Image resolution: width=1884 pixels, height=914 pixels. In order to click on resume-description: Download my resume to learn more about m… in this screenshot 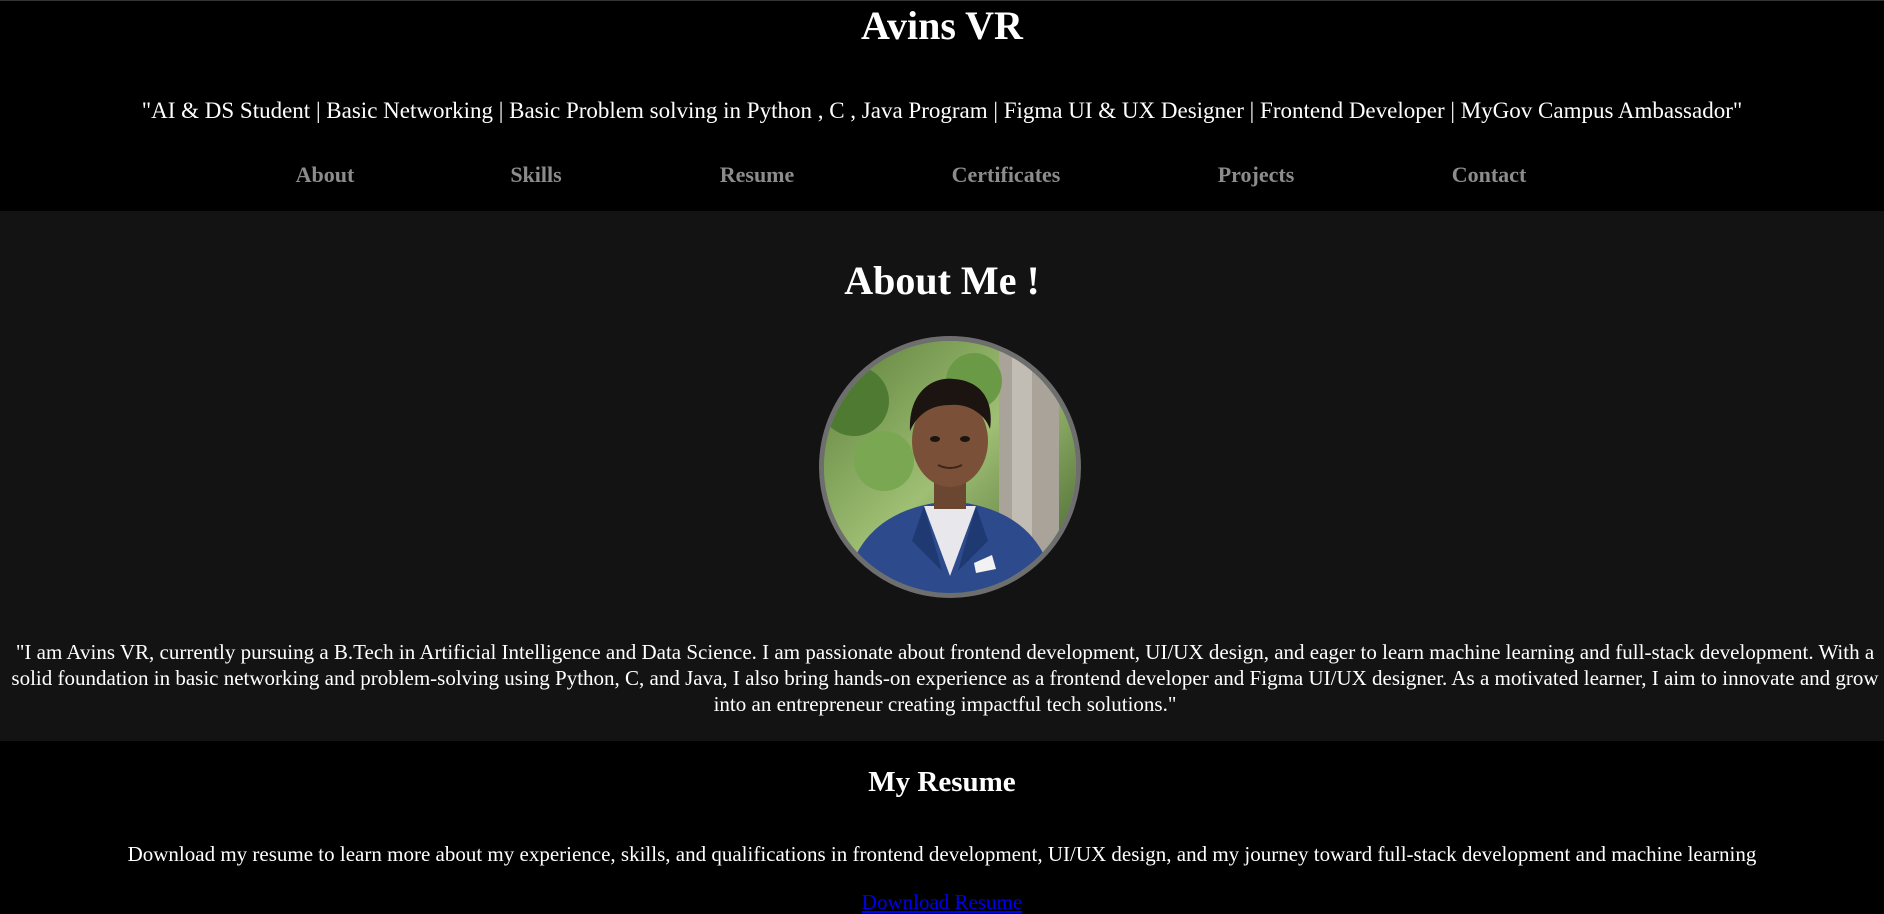, I will do `click(942, 854)`.